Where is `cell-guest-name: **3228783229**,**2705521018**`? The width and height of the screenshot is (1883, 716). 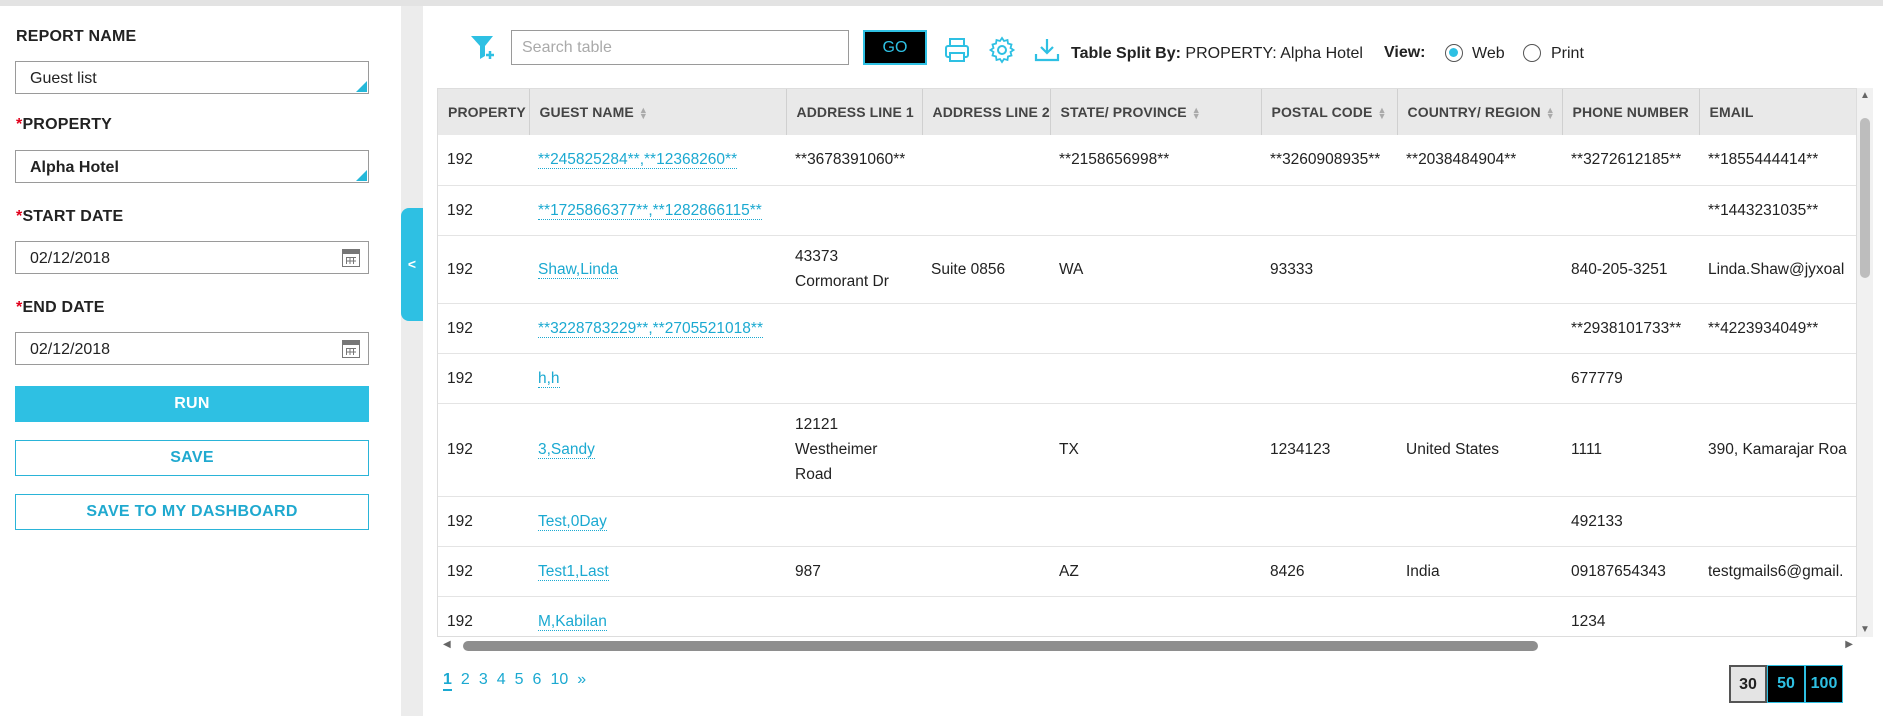 cell-guest-name: **3228783229**,**2705521018** is located at coordinates (657, 328).